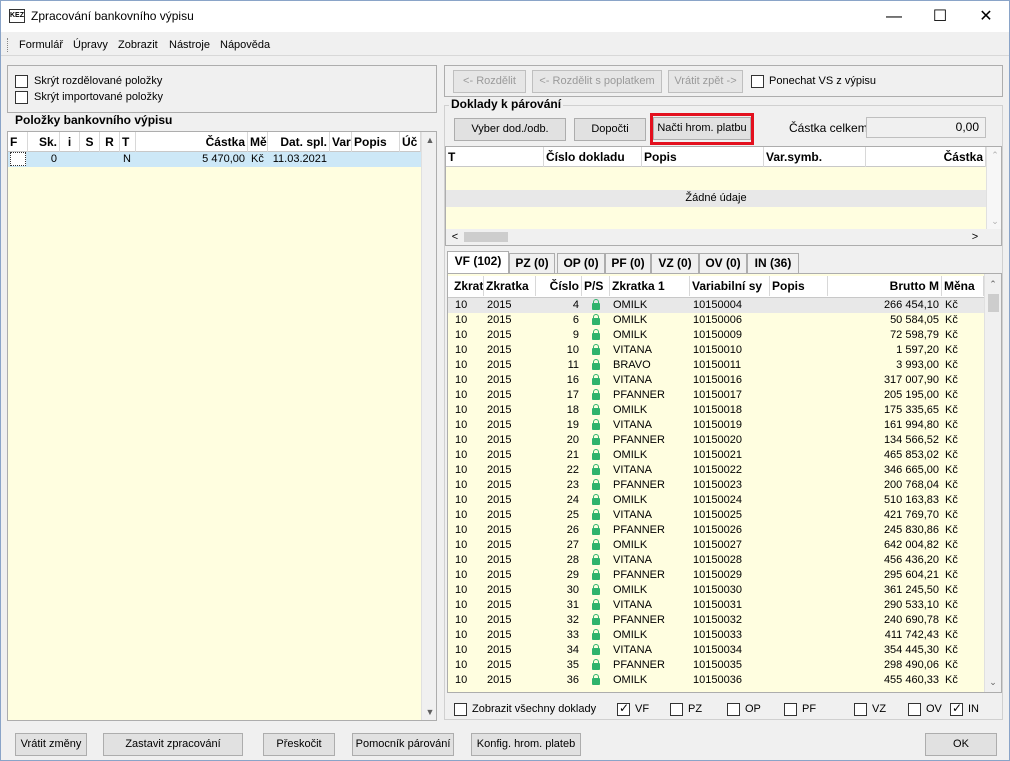 The width and height of the screenshot is (1010, 761). What do you see at coordinates (723, 237) in the screenshot?
I see `docs-hscroll: < >` at bounding box center [723, 237].